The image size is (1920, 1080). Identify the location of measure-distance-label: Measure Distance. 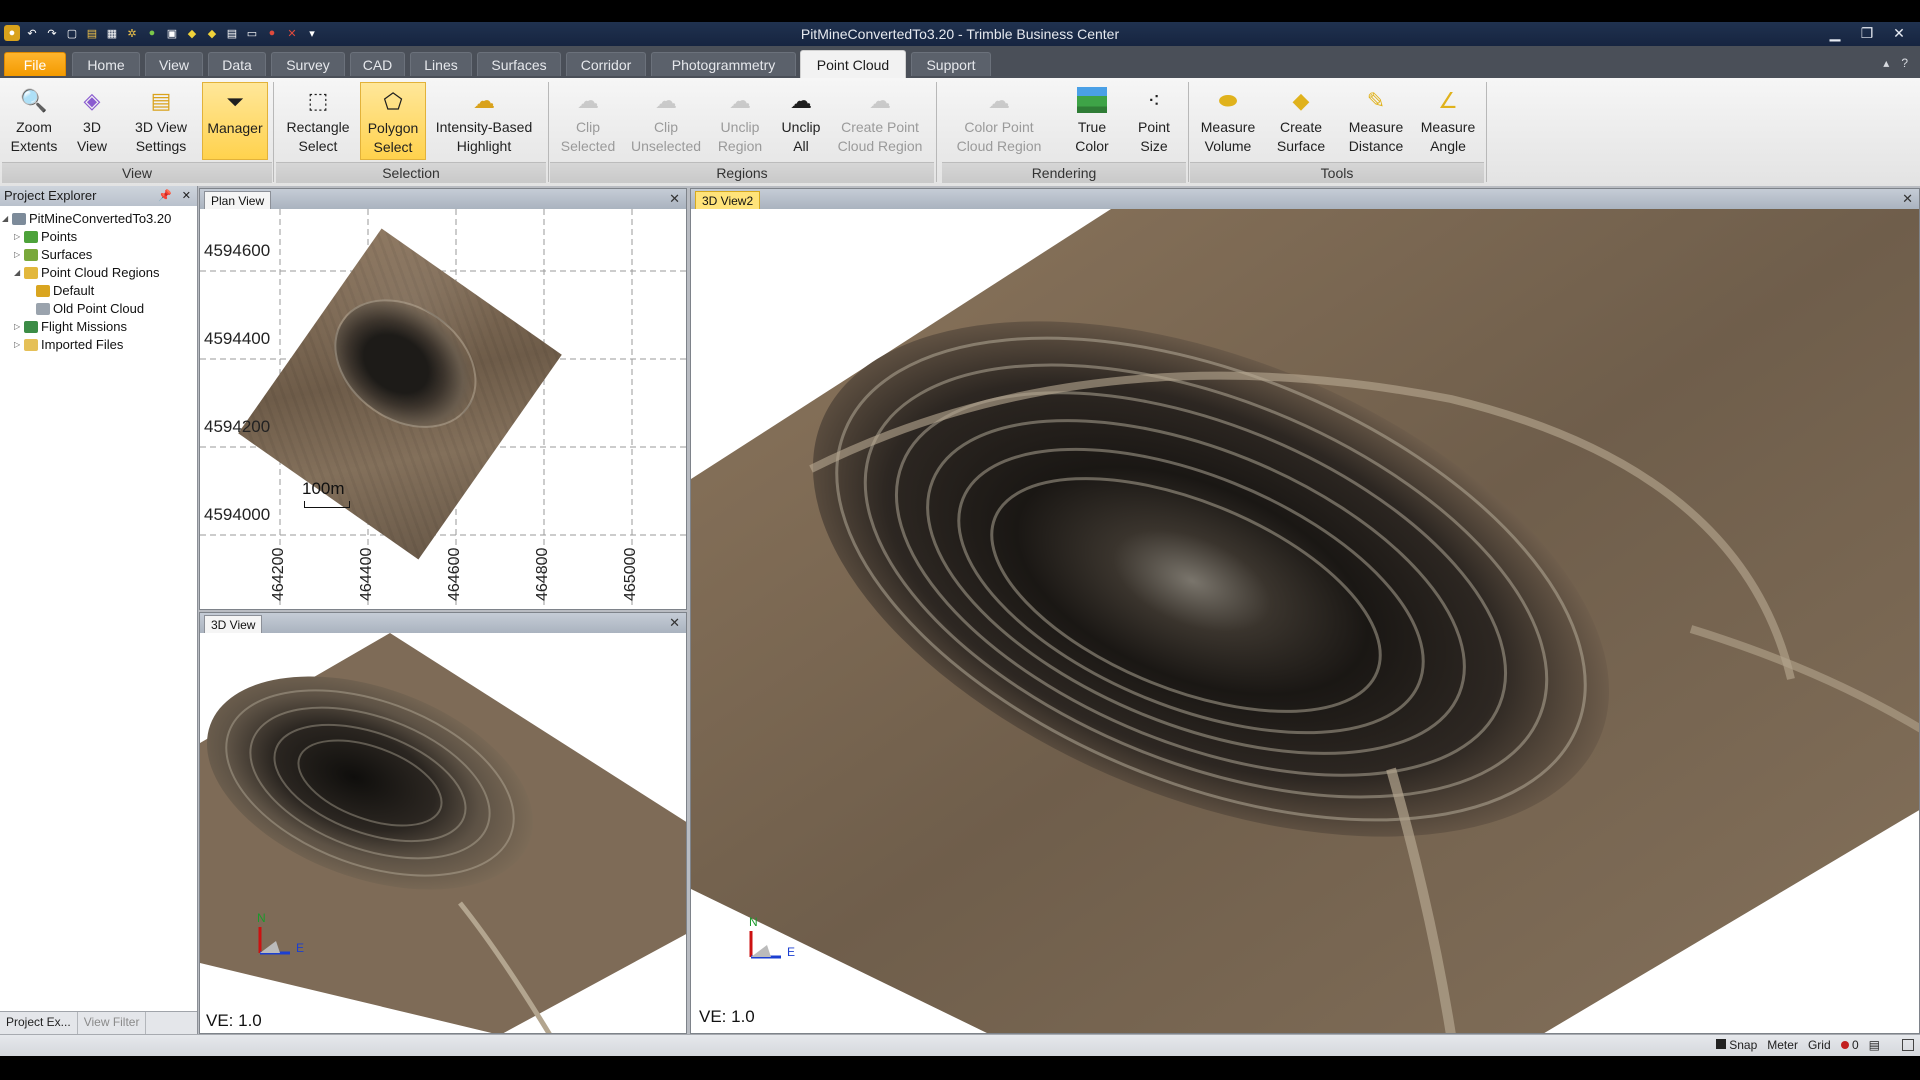
(1376, 136).